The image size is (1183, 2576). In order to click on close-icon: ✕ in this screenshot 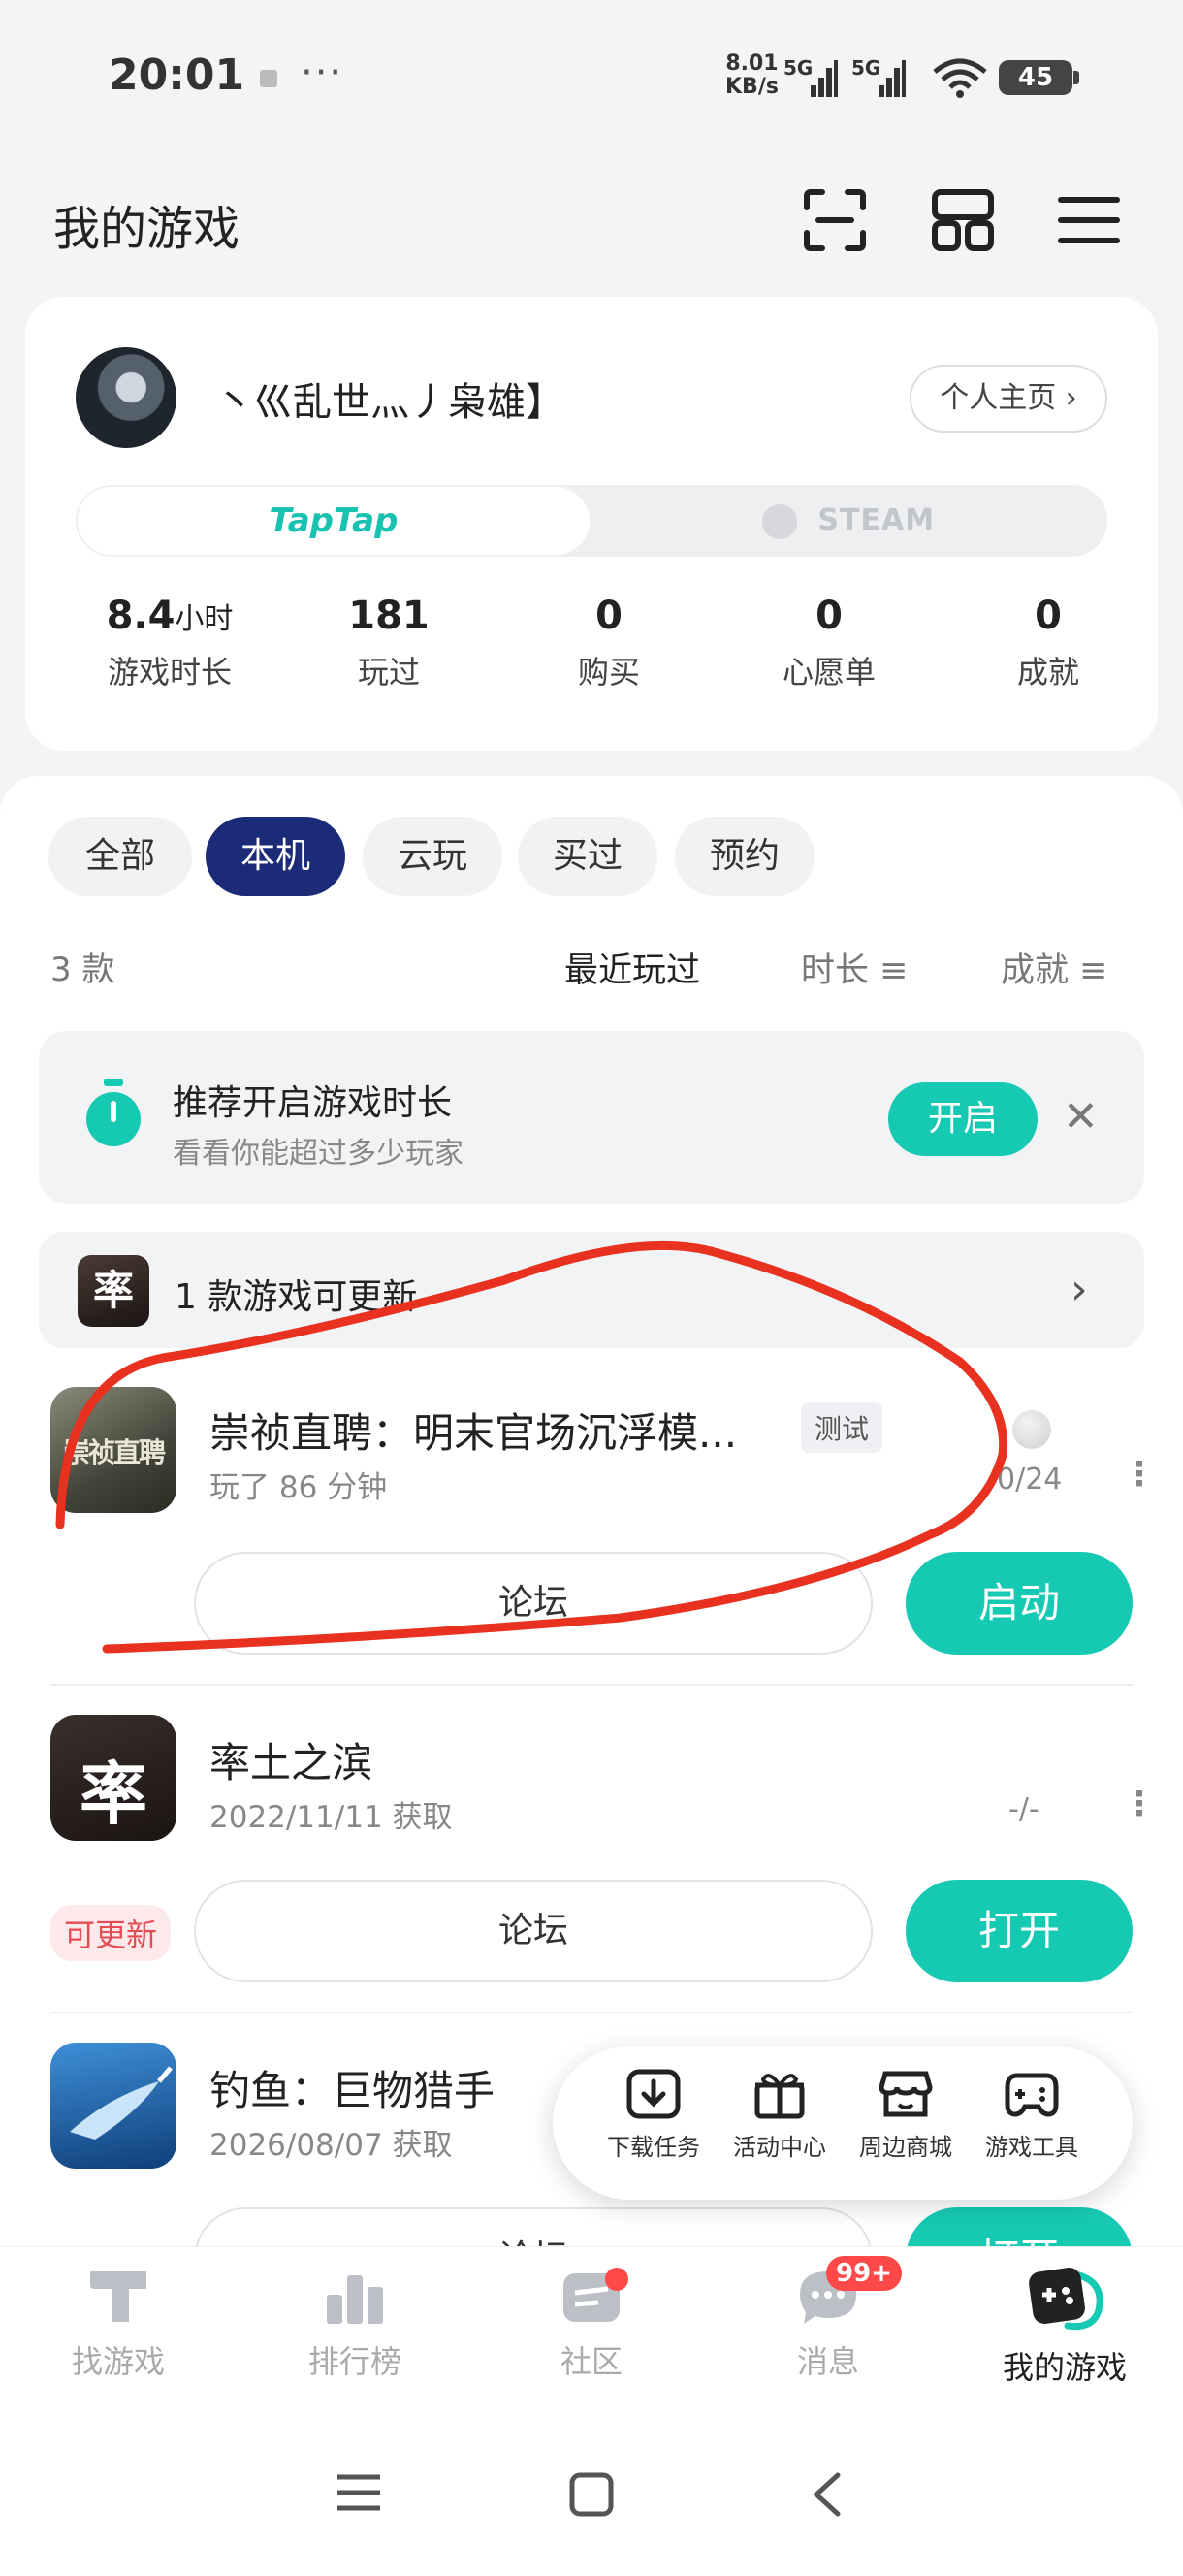, I will do `click(1081, 1117)`.